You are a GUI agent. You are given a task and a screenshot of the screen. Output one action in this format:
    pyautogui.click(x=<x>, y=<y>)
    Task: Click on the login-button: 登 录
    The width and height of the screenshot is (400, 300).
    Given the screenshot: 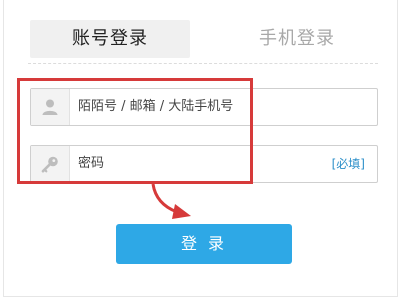 What is the action you would take?
    pyautogui.click(x=204, y=244)
    